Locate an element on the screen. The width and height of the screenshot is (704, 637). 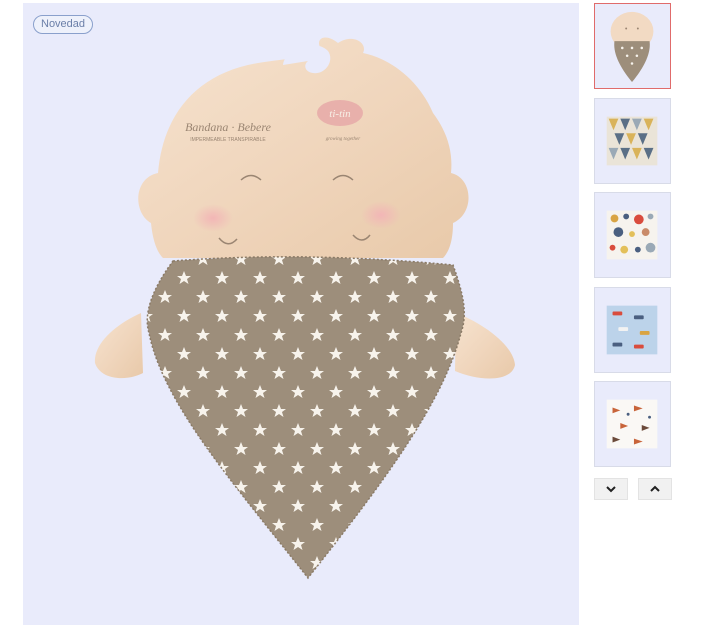
chevron-up-icon is located at coordinates (655, 488).